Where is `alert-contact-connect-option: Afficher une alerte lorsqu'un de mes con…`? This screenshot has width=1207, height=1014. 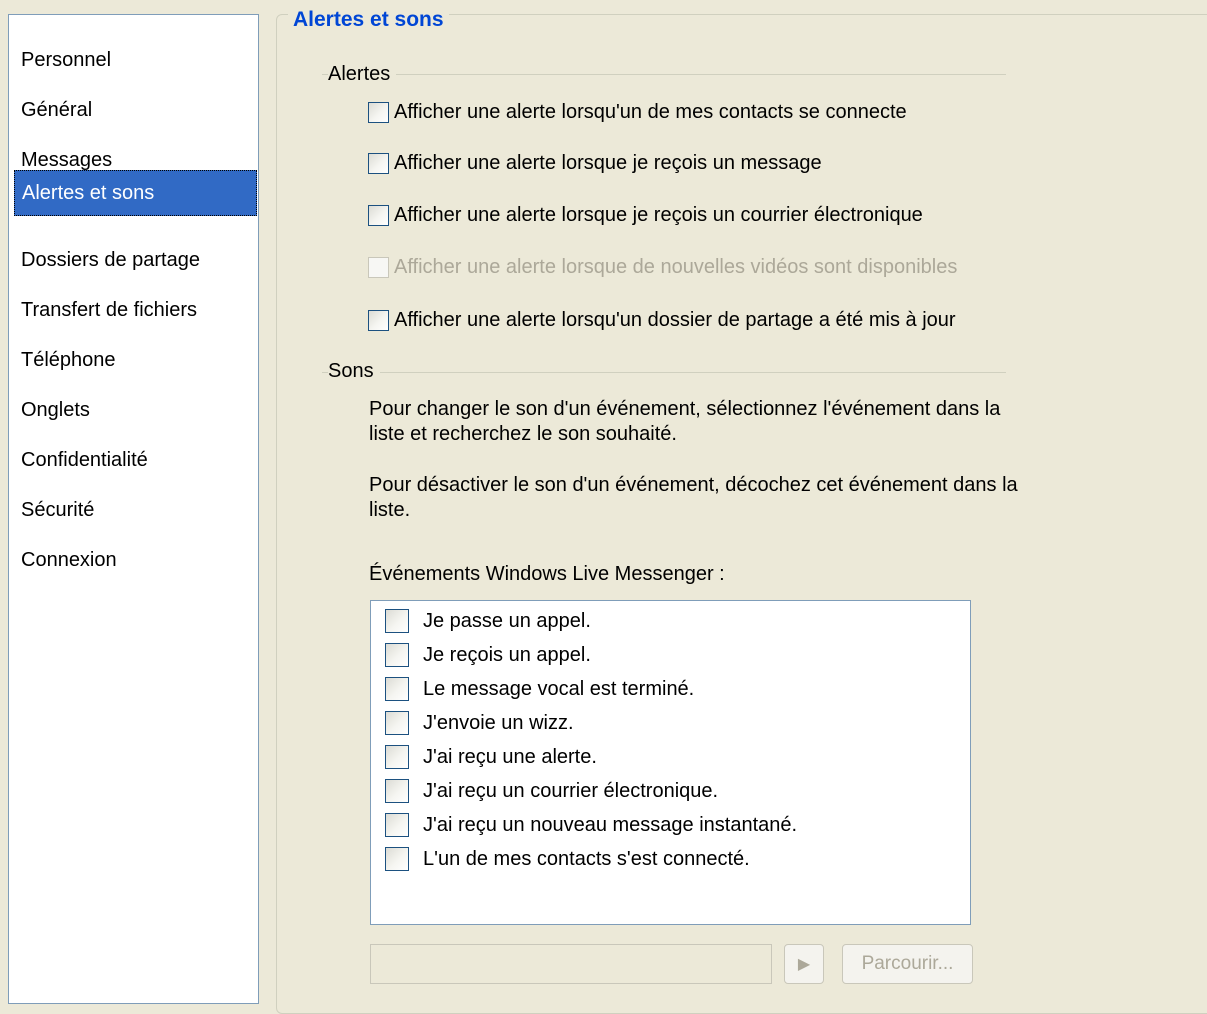 alert-contact-connect-option: Afficher une alerte lorsqu'un de mes con… is located at coordinates (637, 112).